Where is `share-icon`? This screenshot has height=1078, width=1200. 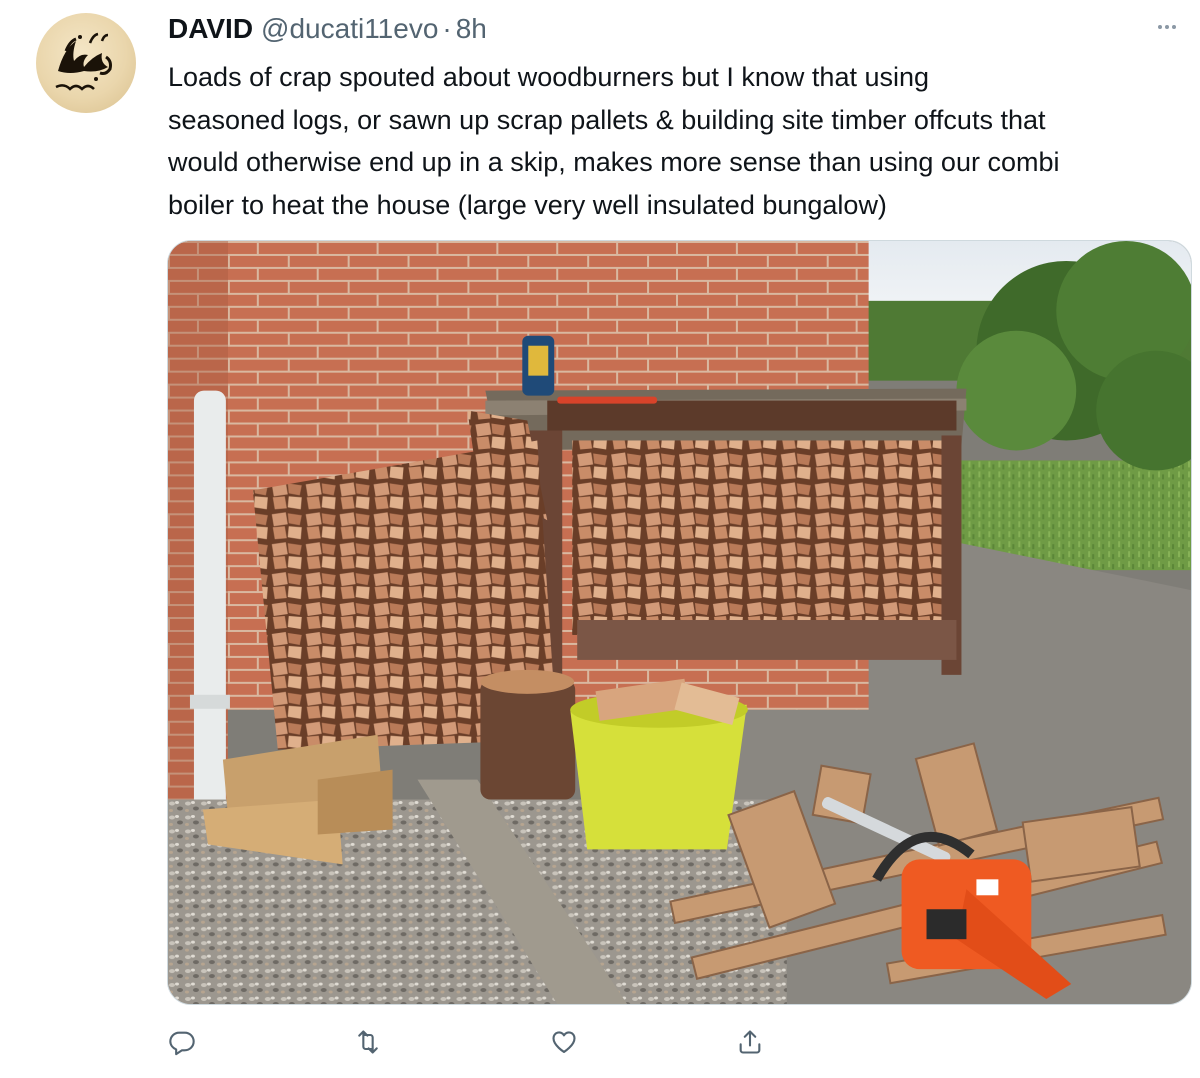
share-icon is located at coordinates (750, 1042).